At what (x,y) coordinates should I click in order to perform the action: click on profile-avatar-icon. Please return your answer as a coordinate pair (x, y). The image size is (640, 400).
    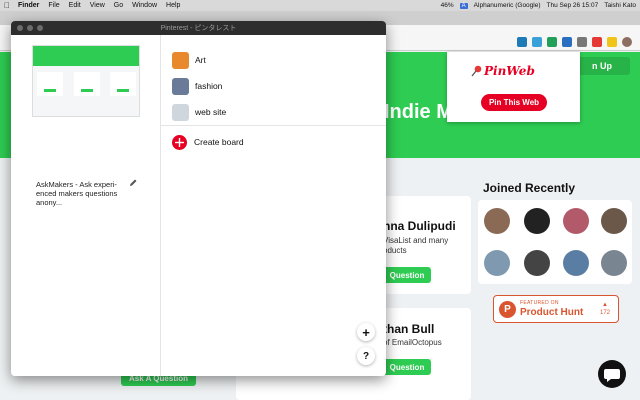
    Looking at the image, I should click on (627, 42).